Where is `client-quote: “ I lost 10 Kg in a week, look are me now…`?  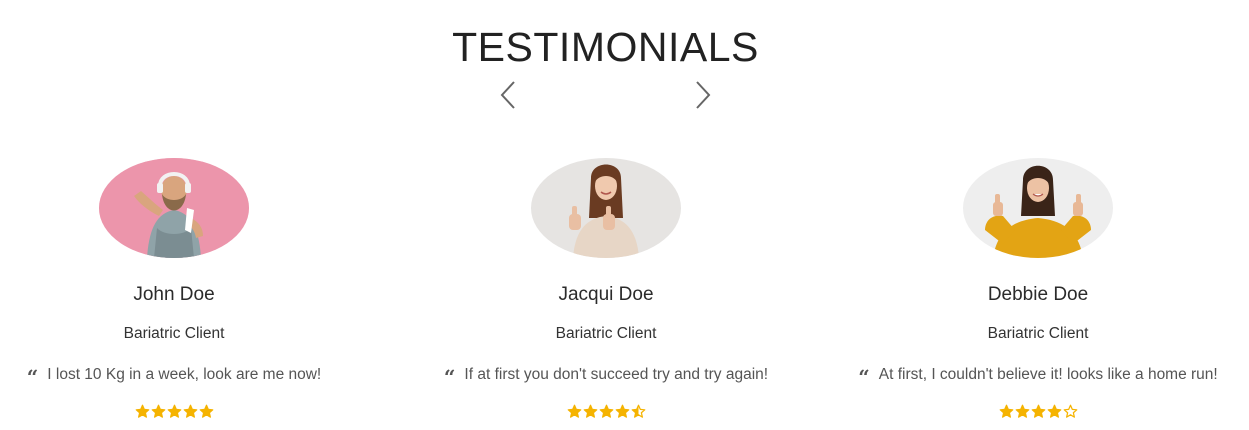
client-quote: “ I lost 10 Kg in a week, look are me now… is located at coordinates (192, 377).